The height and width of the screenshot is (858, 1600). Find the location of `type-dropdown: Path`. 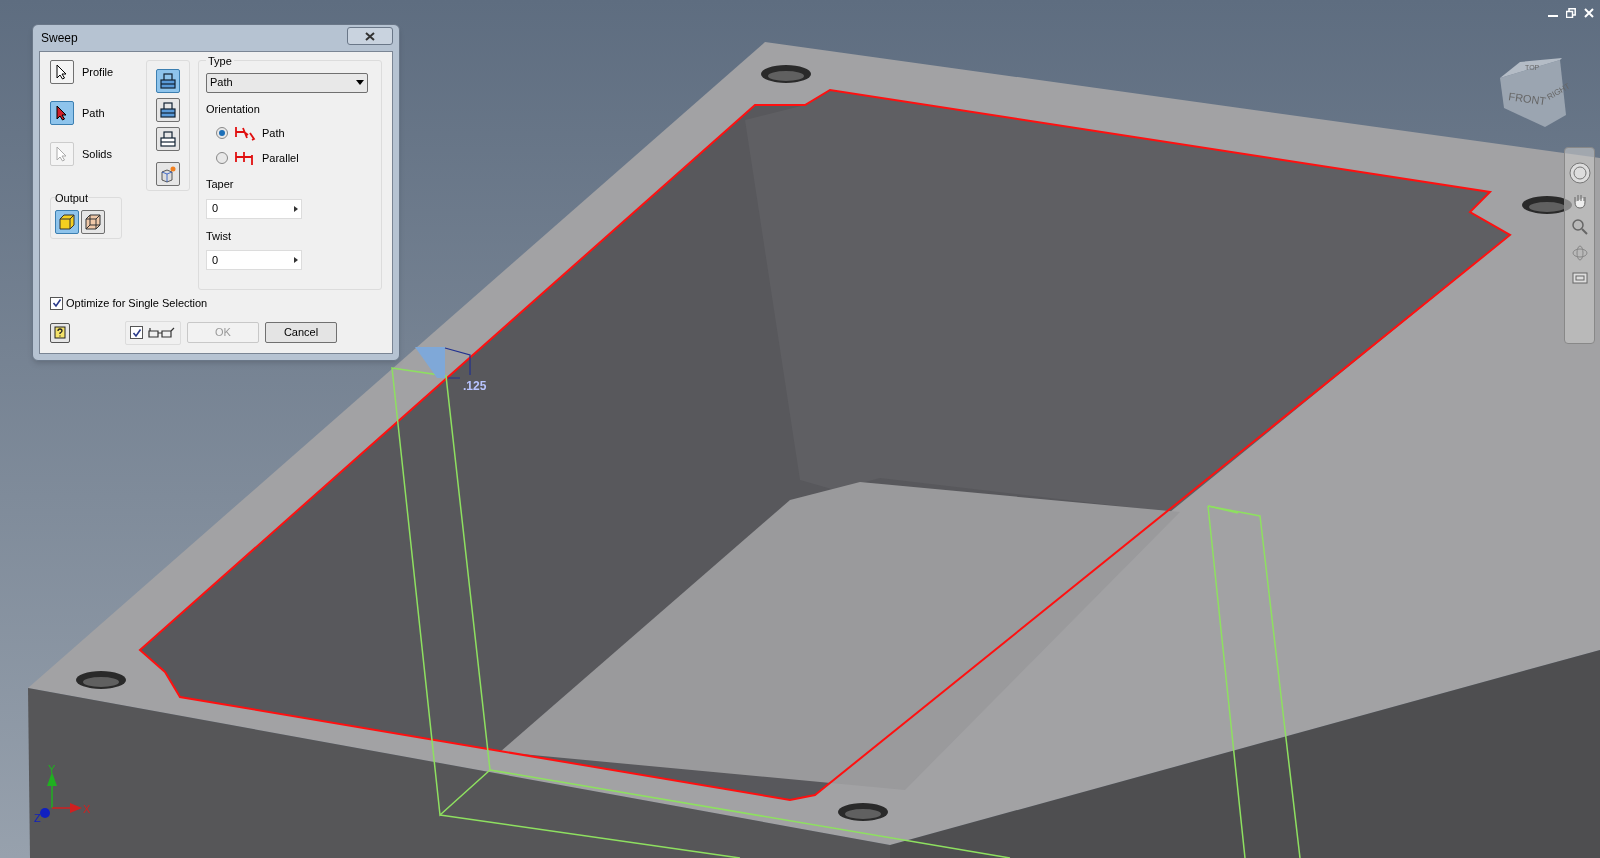

type-dropdown: Path is located at coordinates (287, 82).